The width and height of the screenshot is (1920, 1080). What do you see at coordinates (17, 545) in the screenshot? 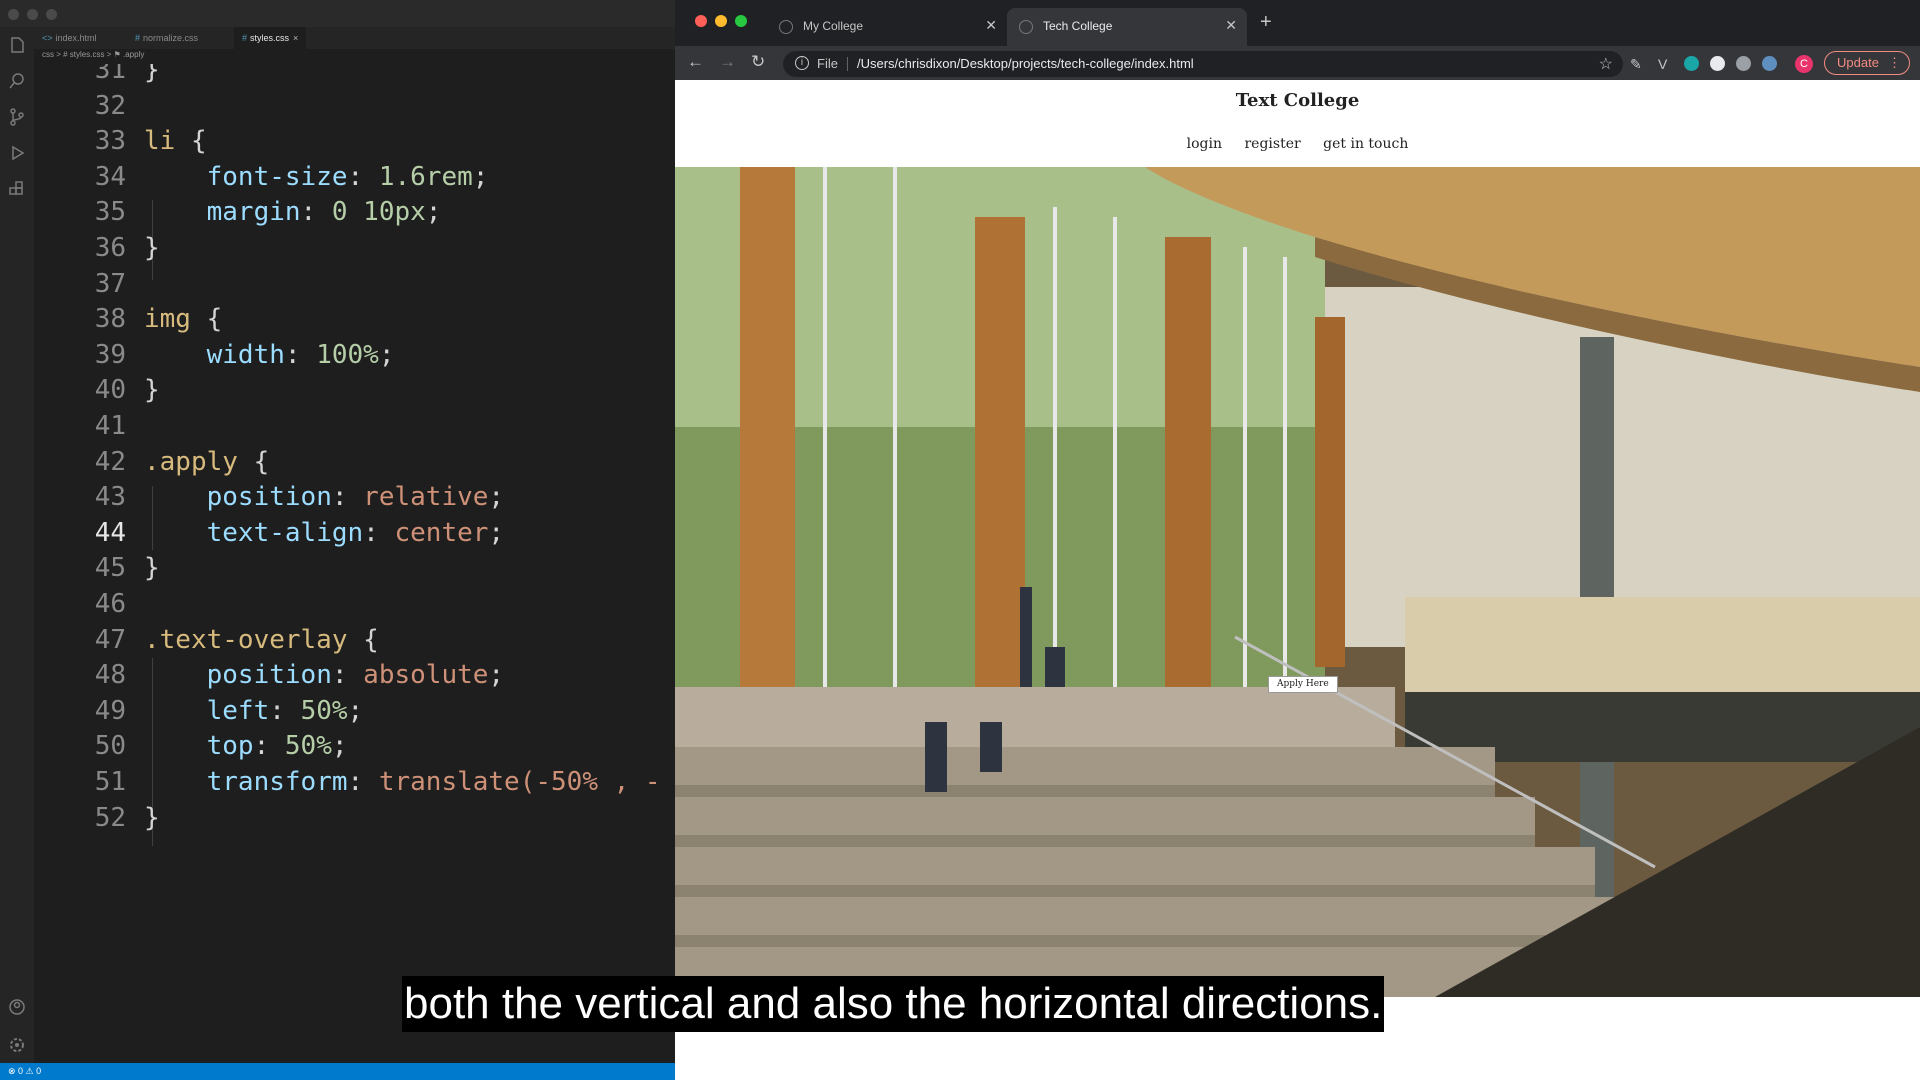
I see `activity-bar` at bounding box center [17, 545].